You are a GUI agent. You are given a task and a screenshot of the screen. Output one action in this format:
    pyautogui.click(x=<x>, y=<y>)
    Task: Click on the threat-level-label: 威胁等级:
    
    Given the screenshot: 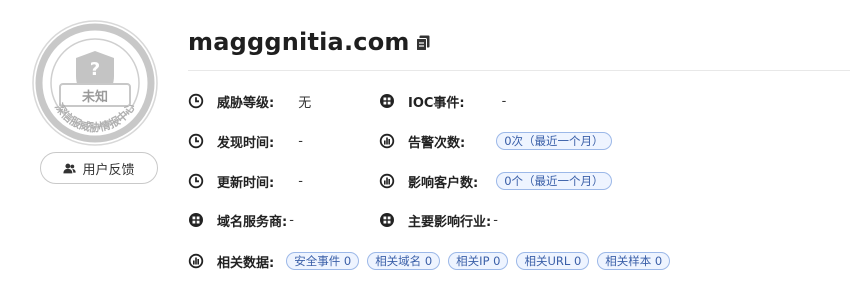 What is the action you would take?
    pyautogui.click(x=246, y=103)
    